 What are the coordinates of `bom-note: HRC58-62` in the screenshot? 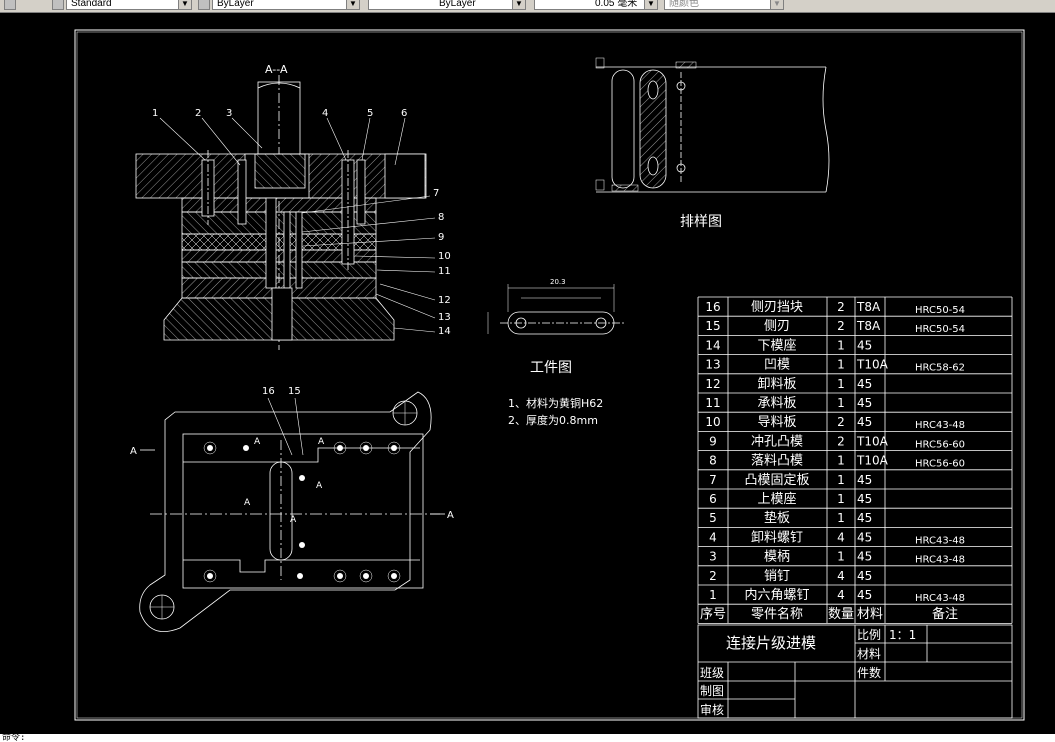 It's located at (940, 368).